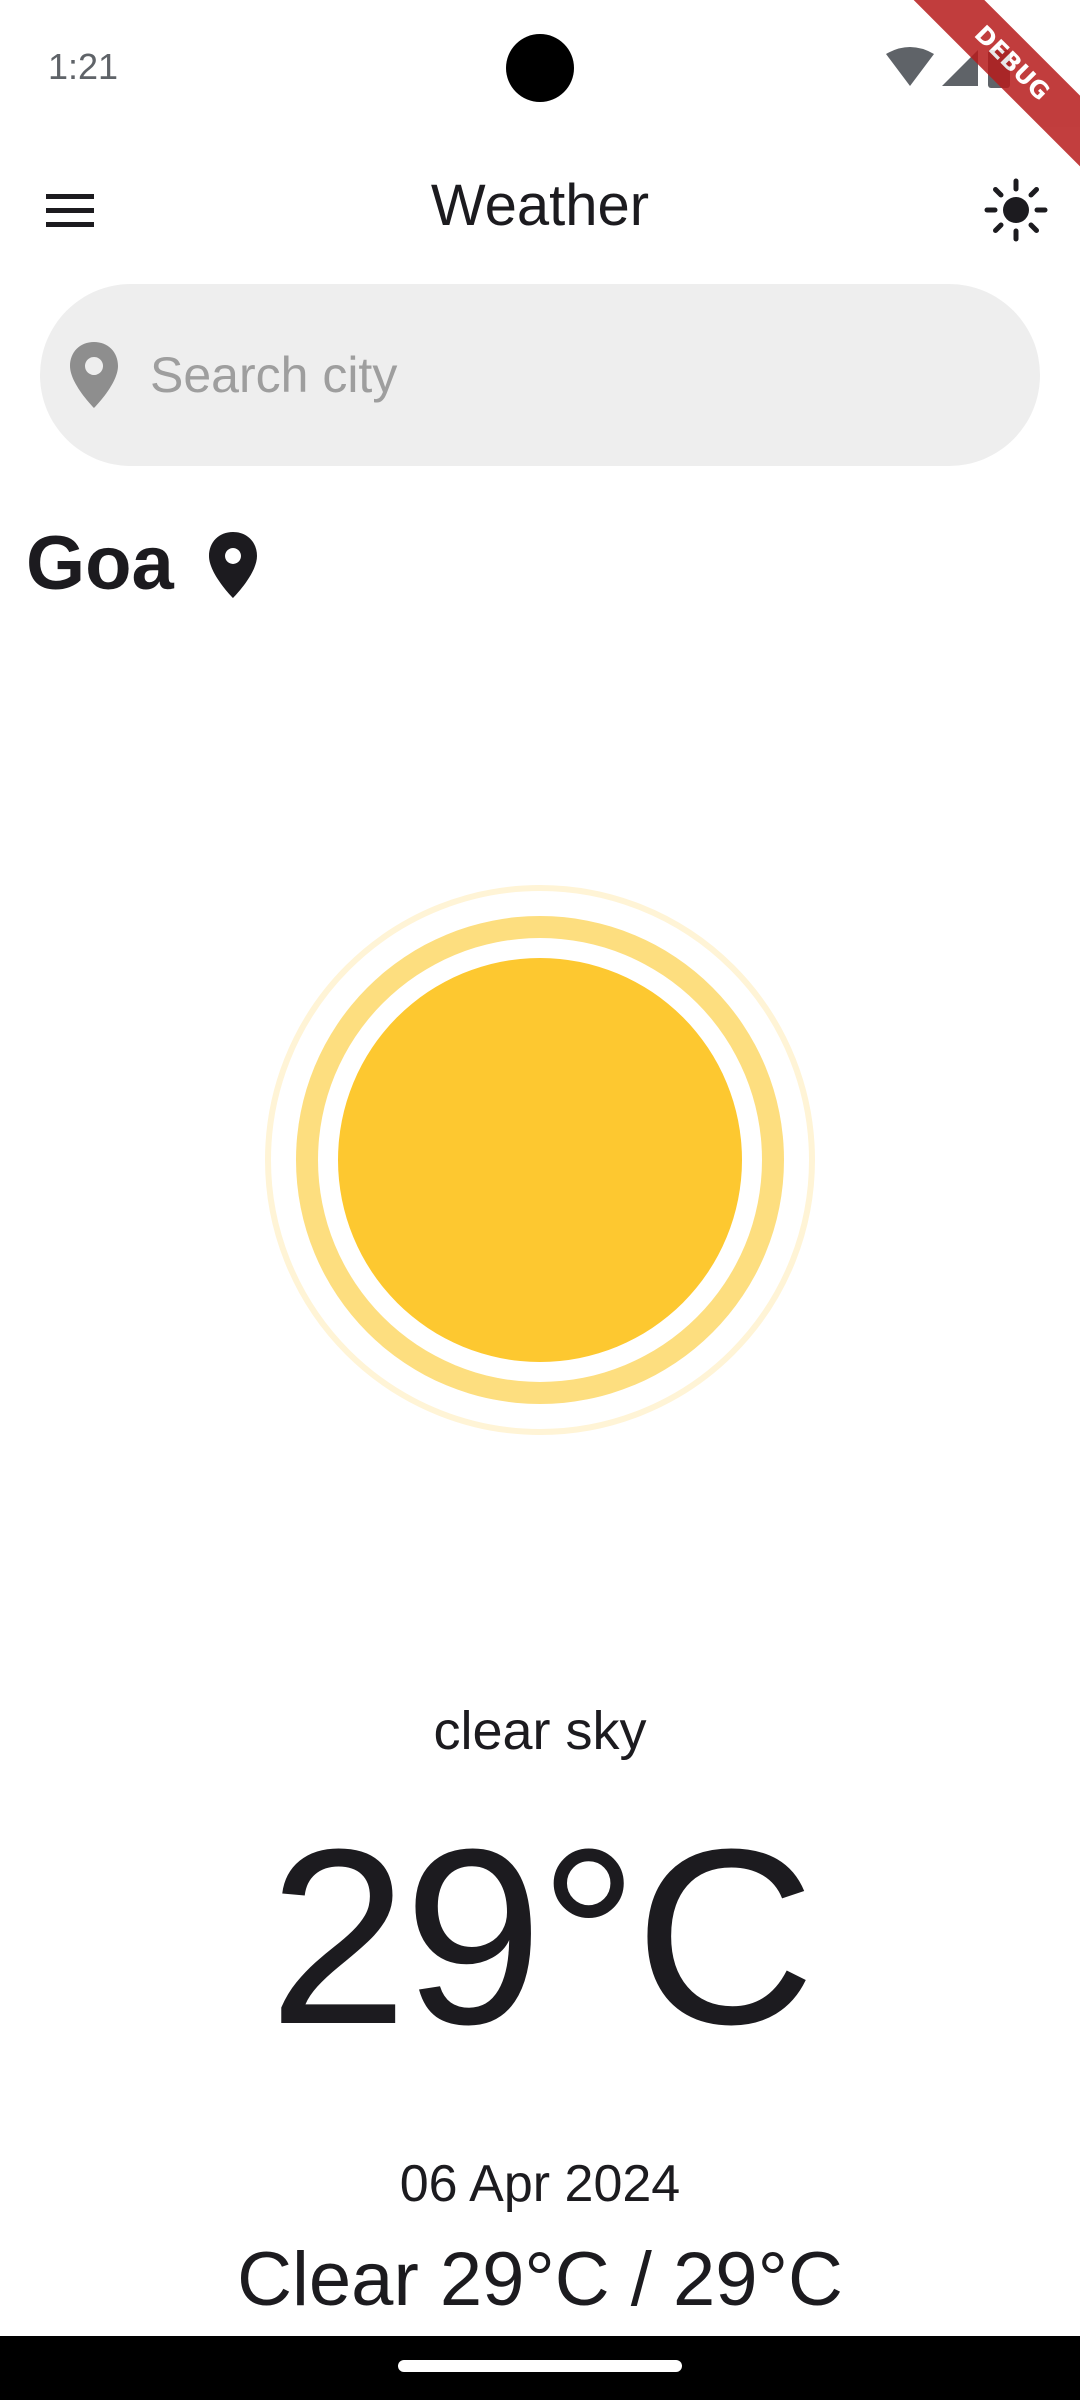 The image size is (1080, 2400). I want to click on home-indicator, so click(540, 2366).